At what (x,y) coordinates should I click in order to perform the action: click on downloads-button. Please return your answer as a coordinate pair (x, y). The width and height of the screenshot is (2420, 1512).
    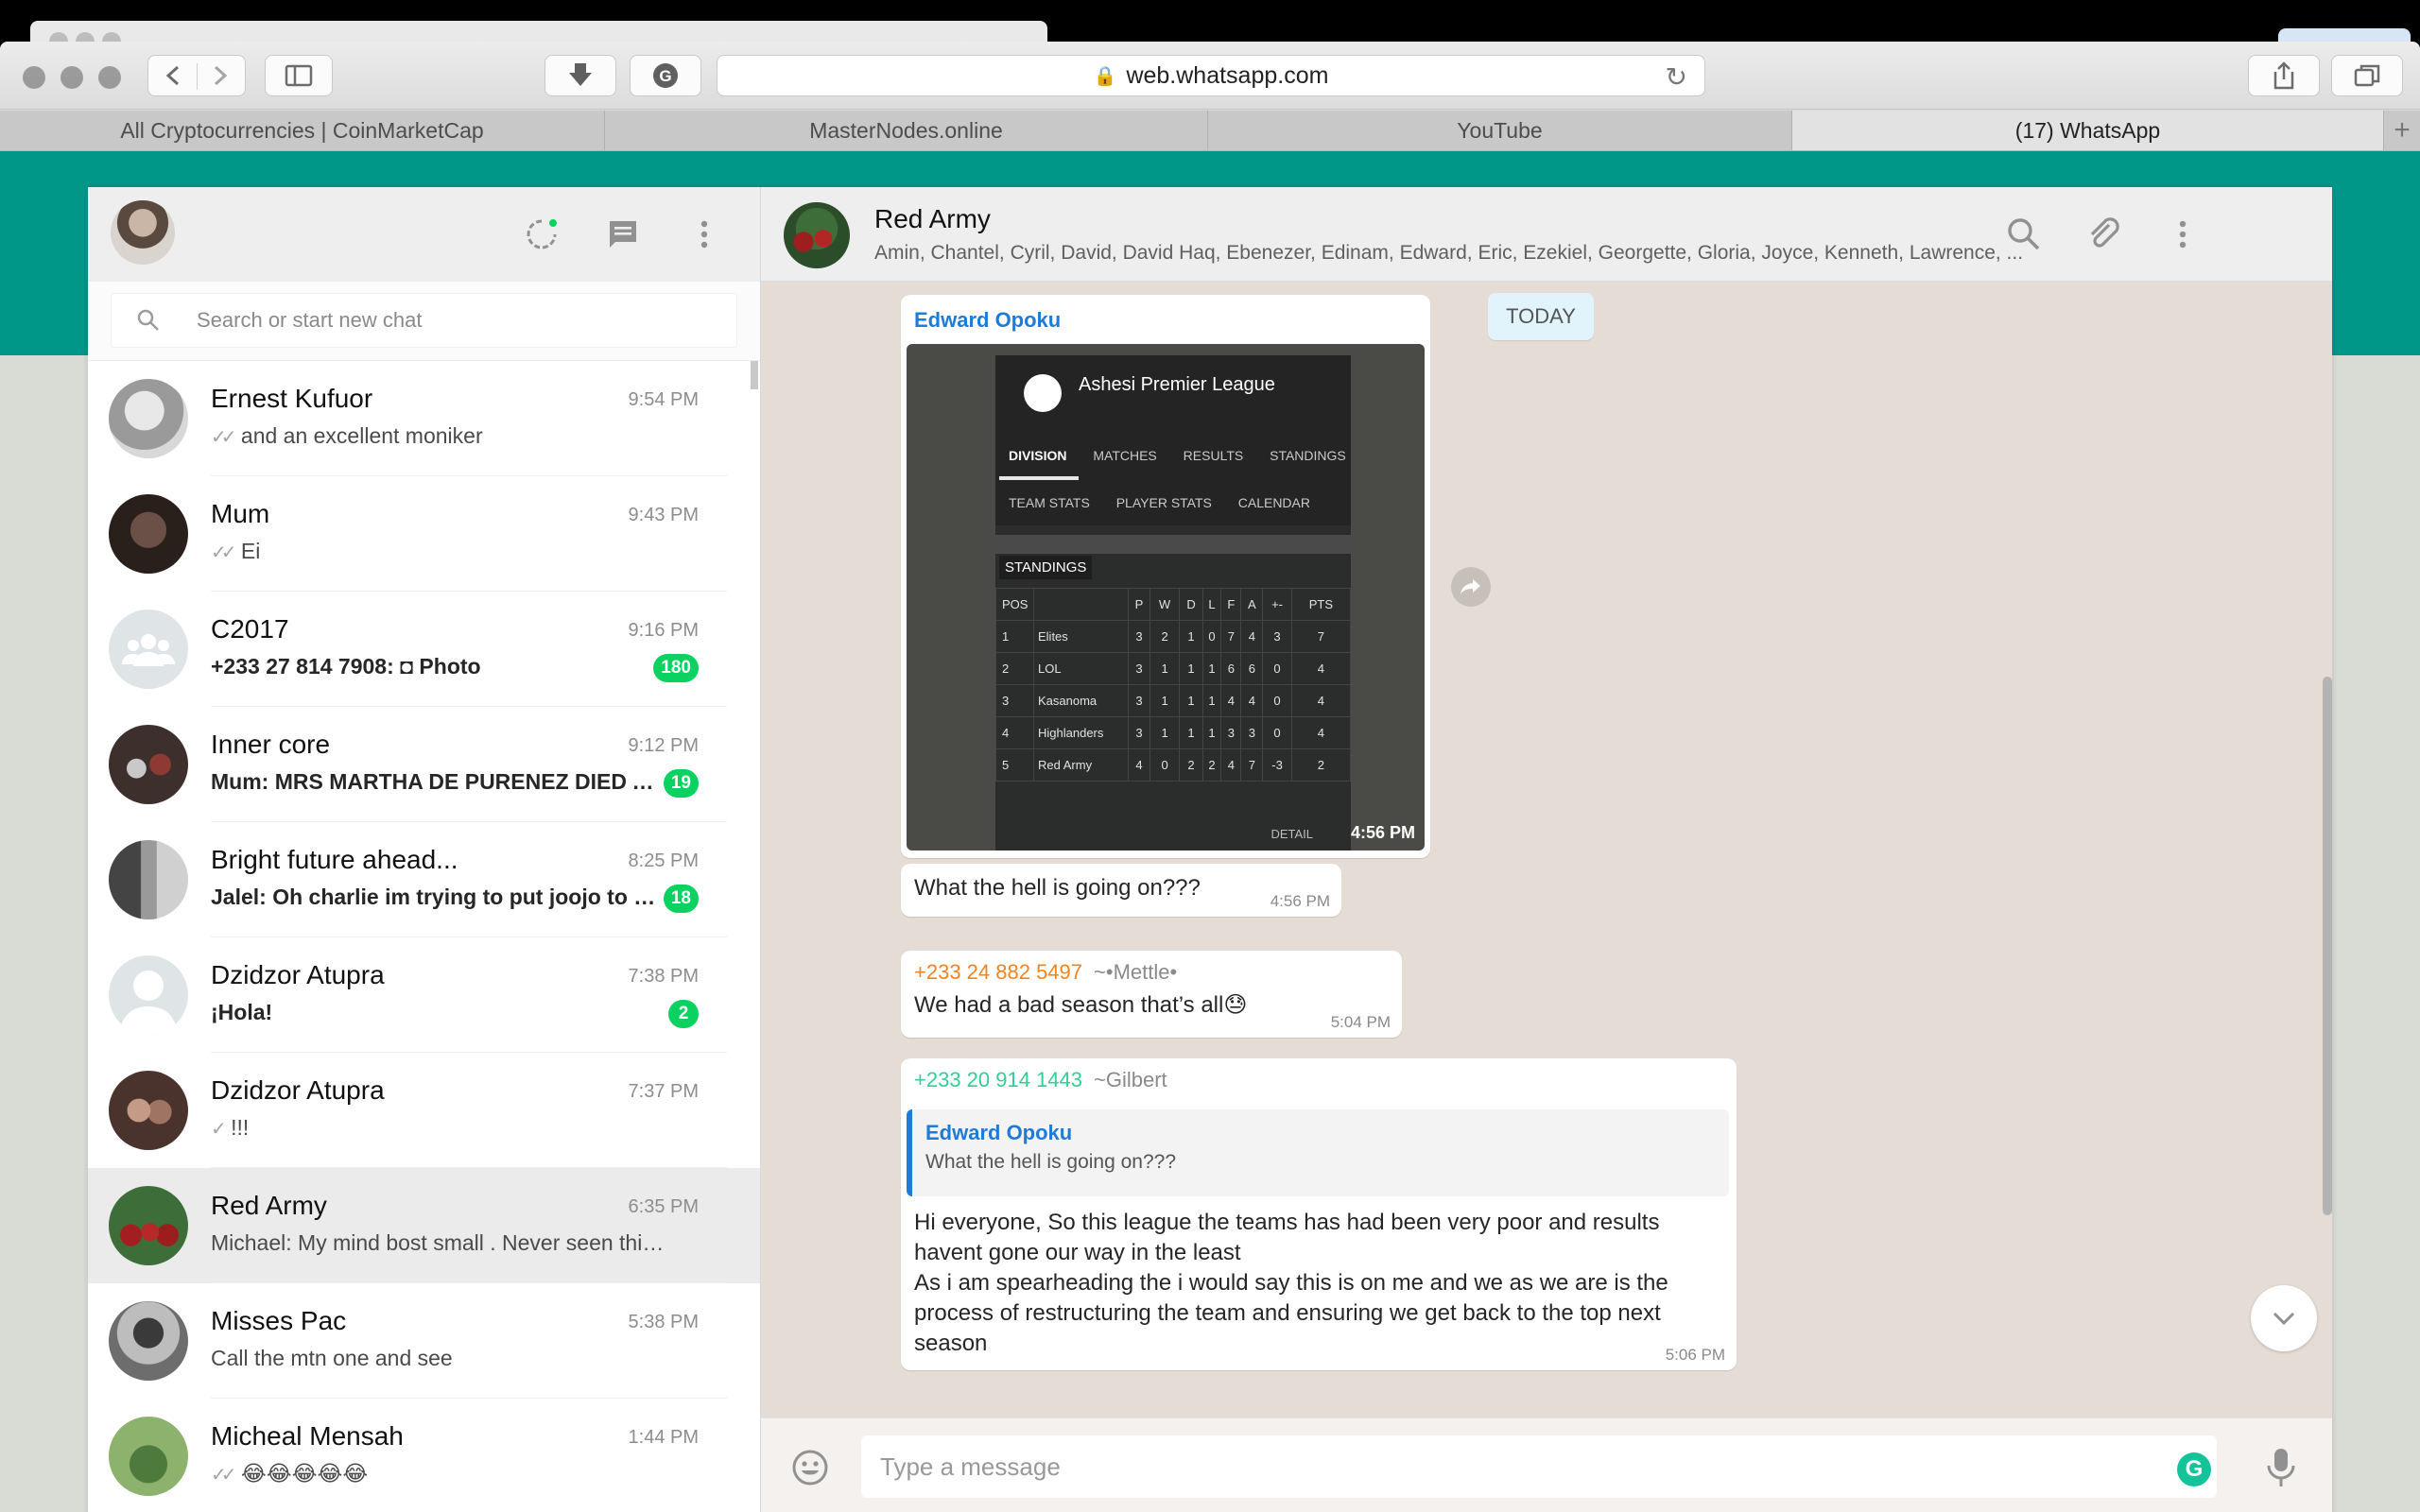
    Looking at the image, I should click on (580, 75).